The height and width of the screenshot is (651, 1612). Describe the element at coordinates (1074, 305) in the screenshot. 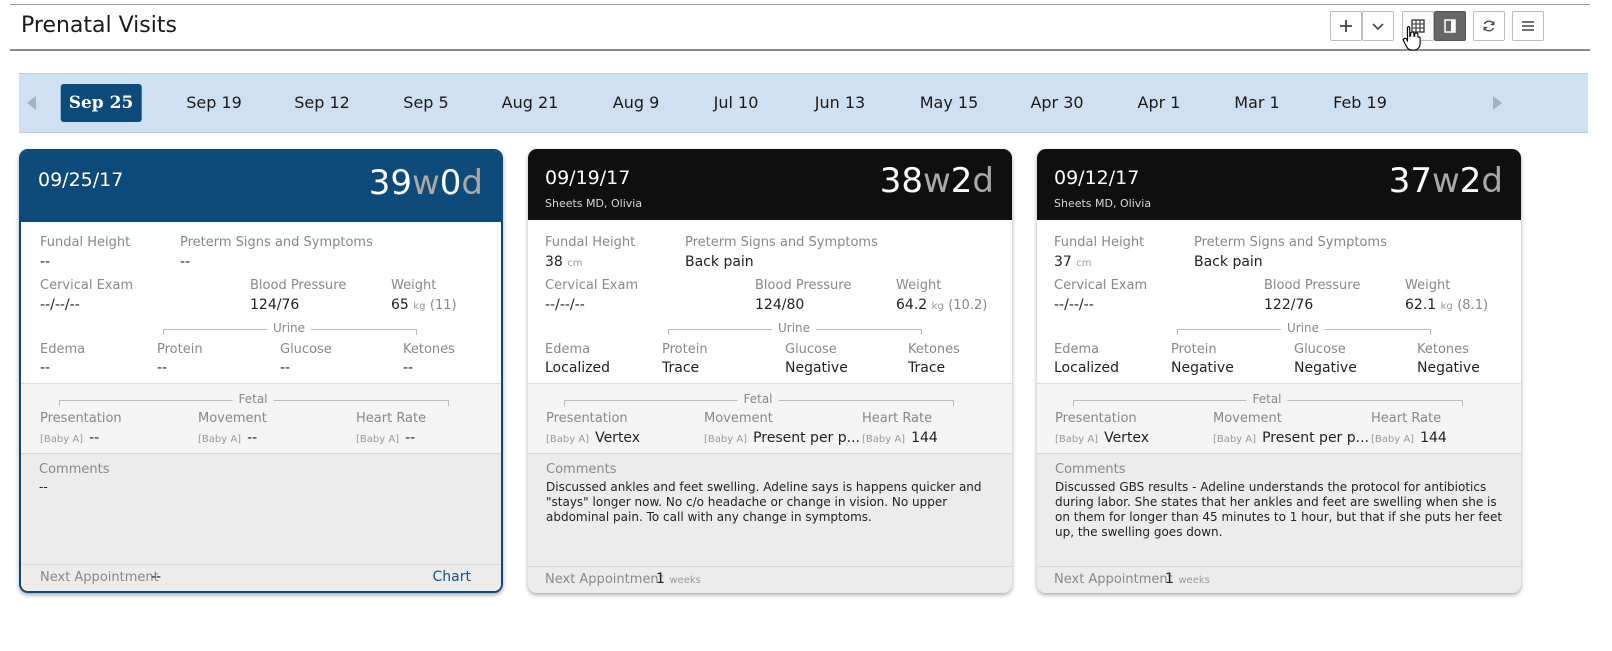

I see `cervical-exam-value: --/--/--` at that location.